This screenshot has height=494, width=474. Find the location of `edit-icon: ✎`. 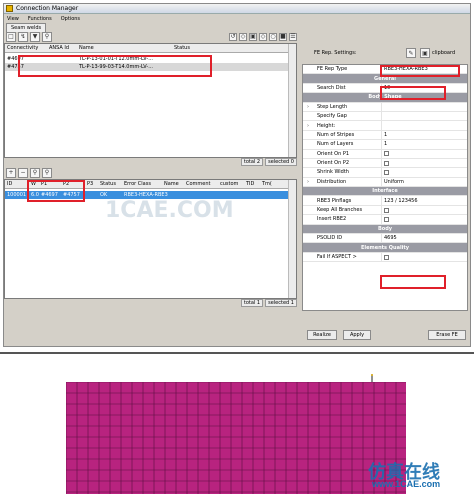

edit-icon: ✎ is located at coordinates (411, 53).